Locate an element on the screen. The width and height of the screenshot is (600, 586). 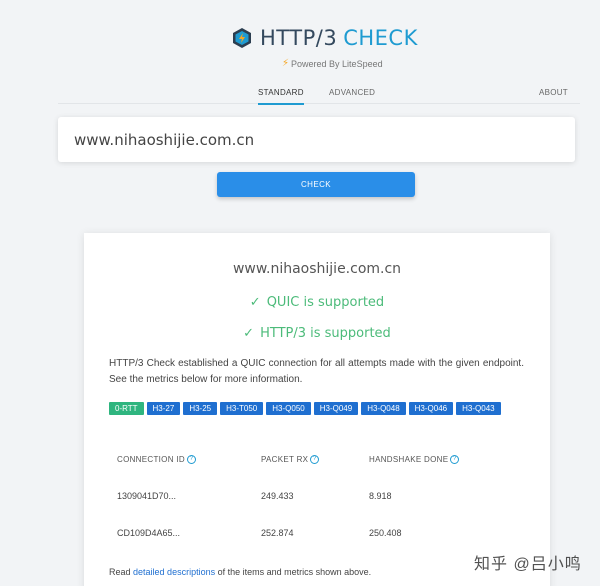
column-header-packet-rx: PACKET RX? is located at coordinates (290, 459).